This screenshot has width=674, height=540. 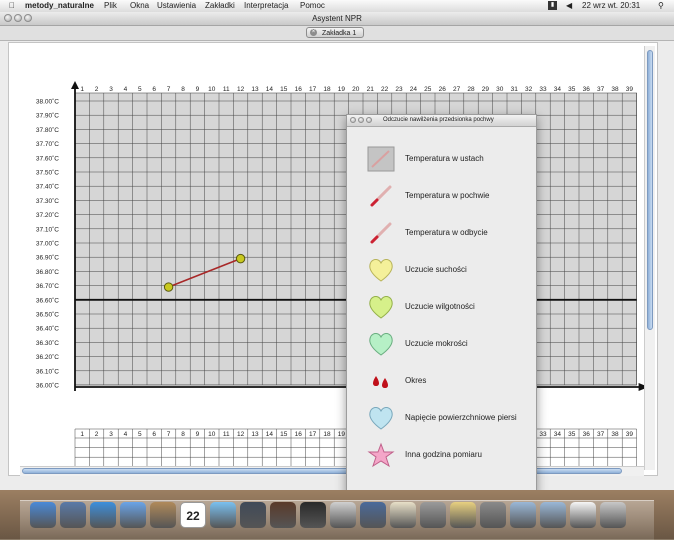 I want to click on day-label: 12, so click(x=241, y=89).